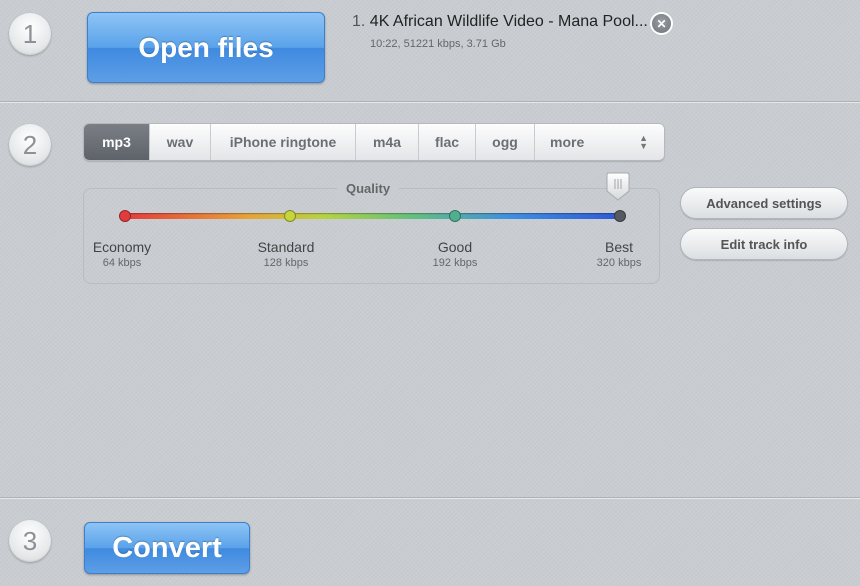 The height and width of the screenshot is (586, 860). Describe the element at coordinates (290, 216) in the screenshot. I see `level-dot-standard` at that location.